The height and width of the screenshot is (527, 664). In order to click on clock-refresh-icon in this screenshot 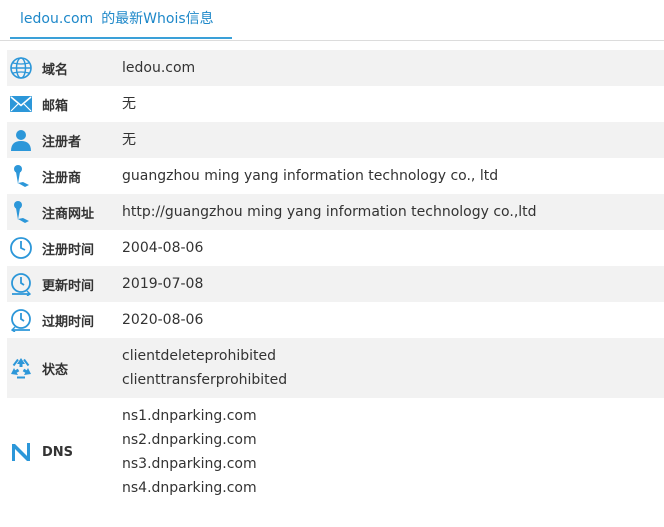, I will do `click(21, 284)`.